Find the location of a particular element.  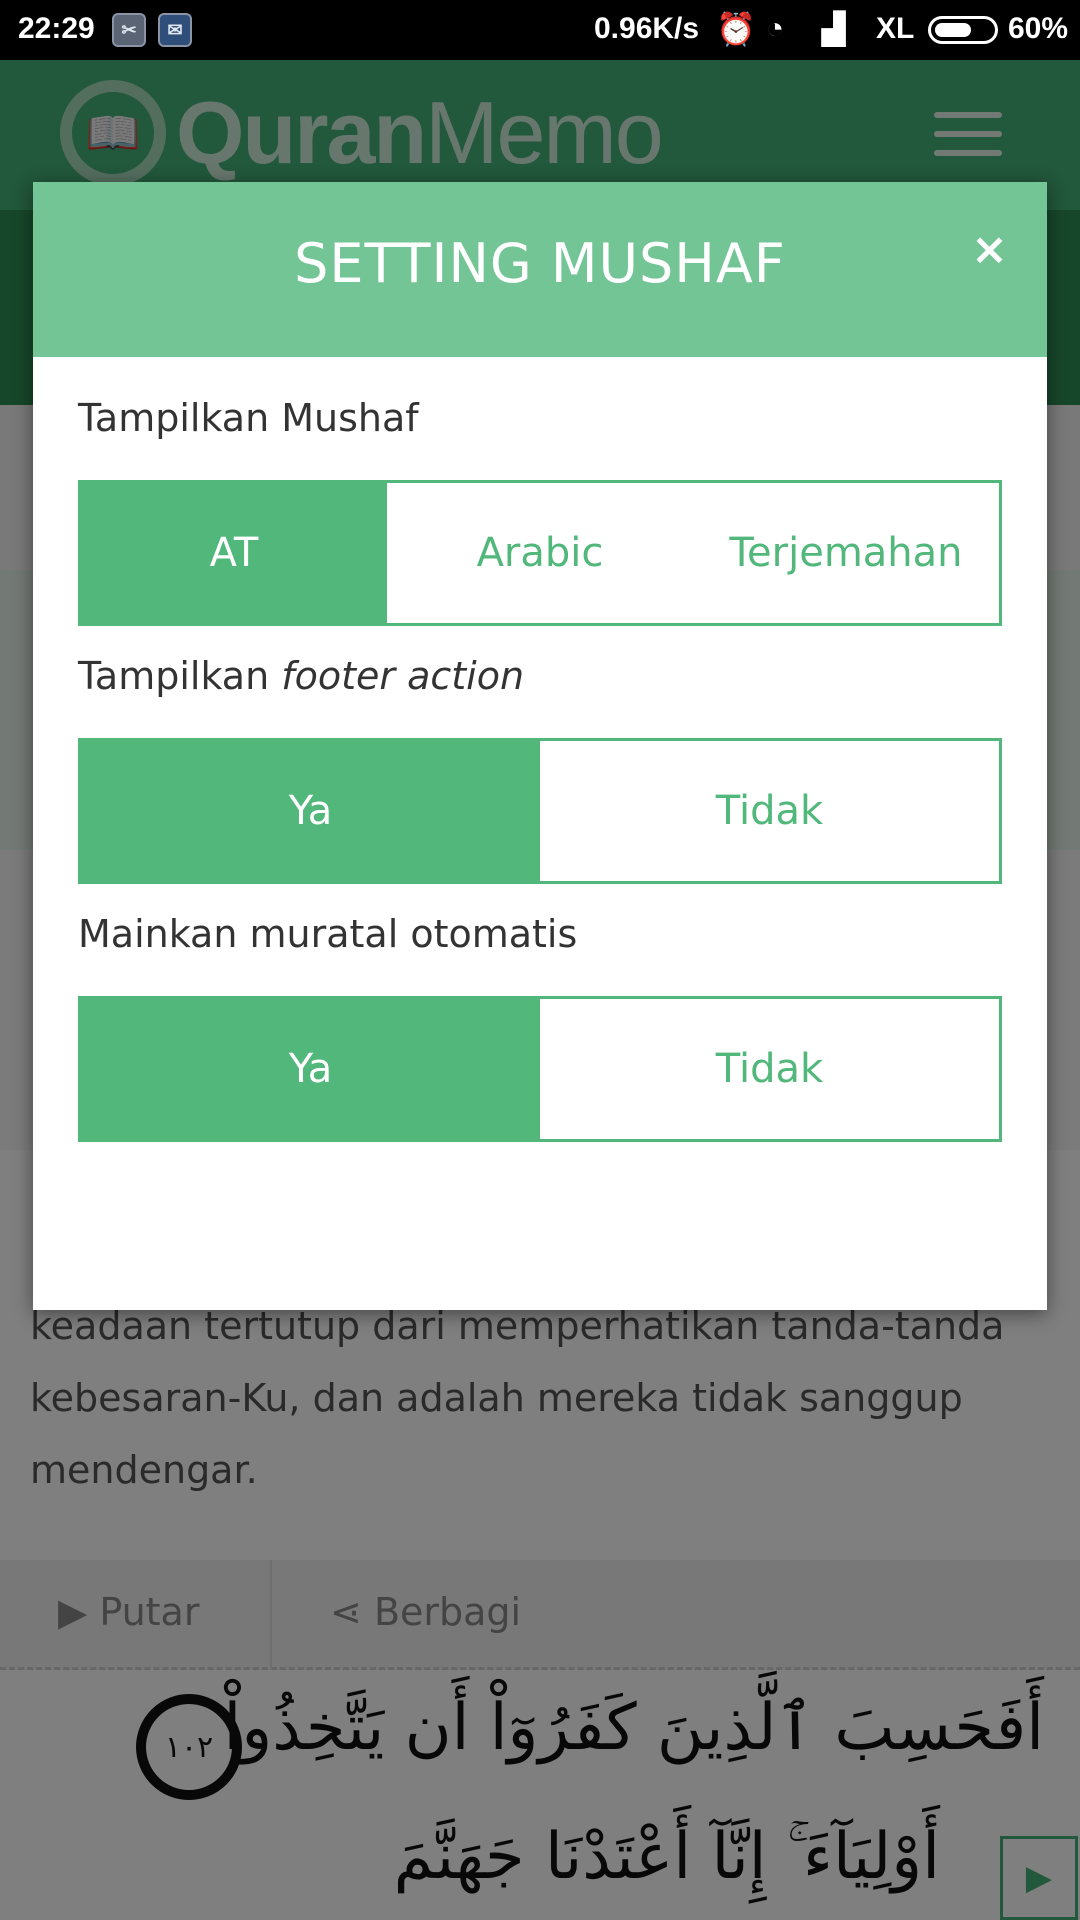

alarm-icon: ⏰ is located at coordinates (736, 29).